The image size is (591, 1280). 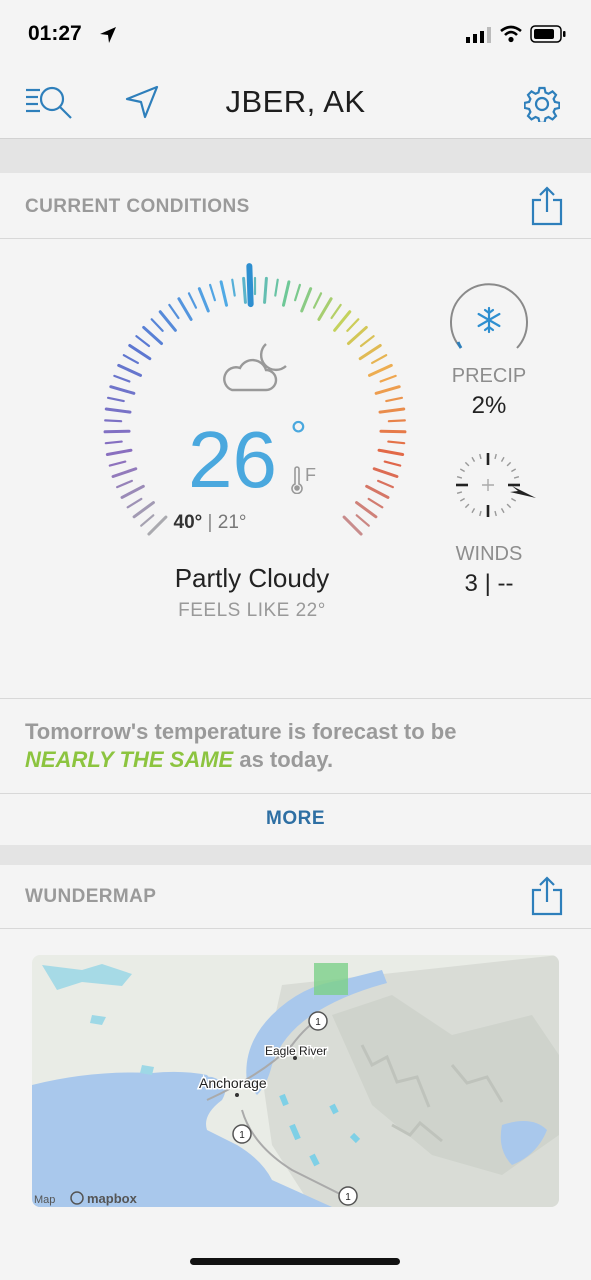 I want to click on forecast-lead: Tomorrow's temperature is forecast to be, so click(x=241, y=731).